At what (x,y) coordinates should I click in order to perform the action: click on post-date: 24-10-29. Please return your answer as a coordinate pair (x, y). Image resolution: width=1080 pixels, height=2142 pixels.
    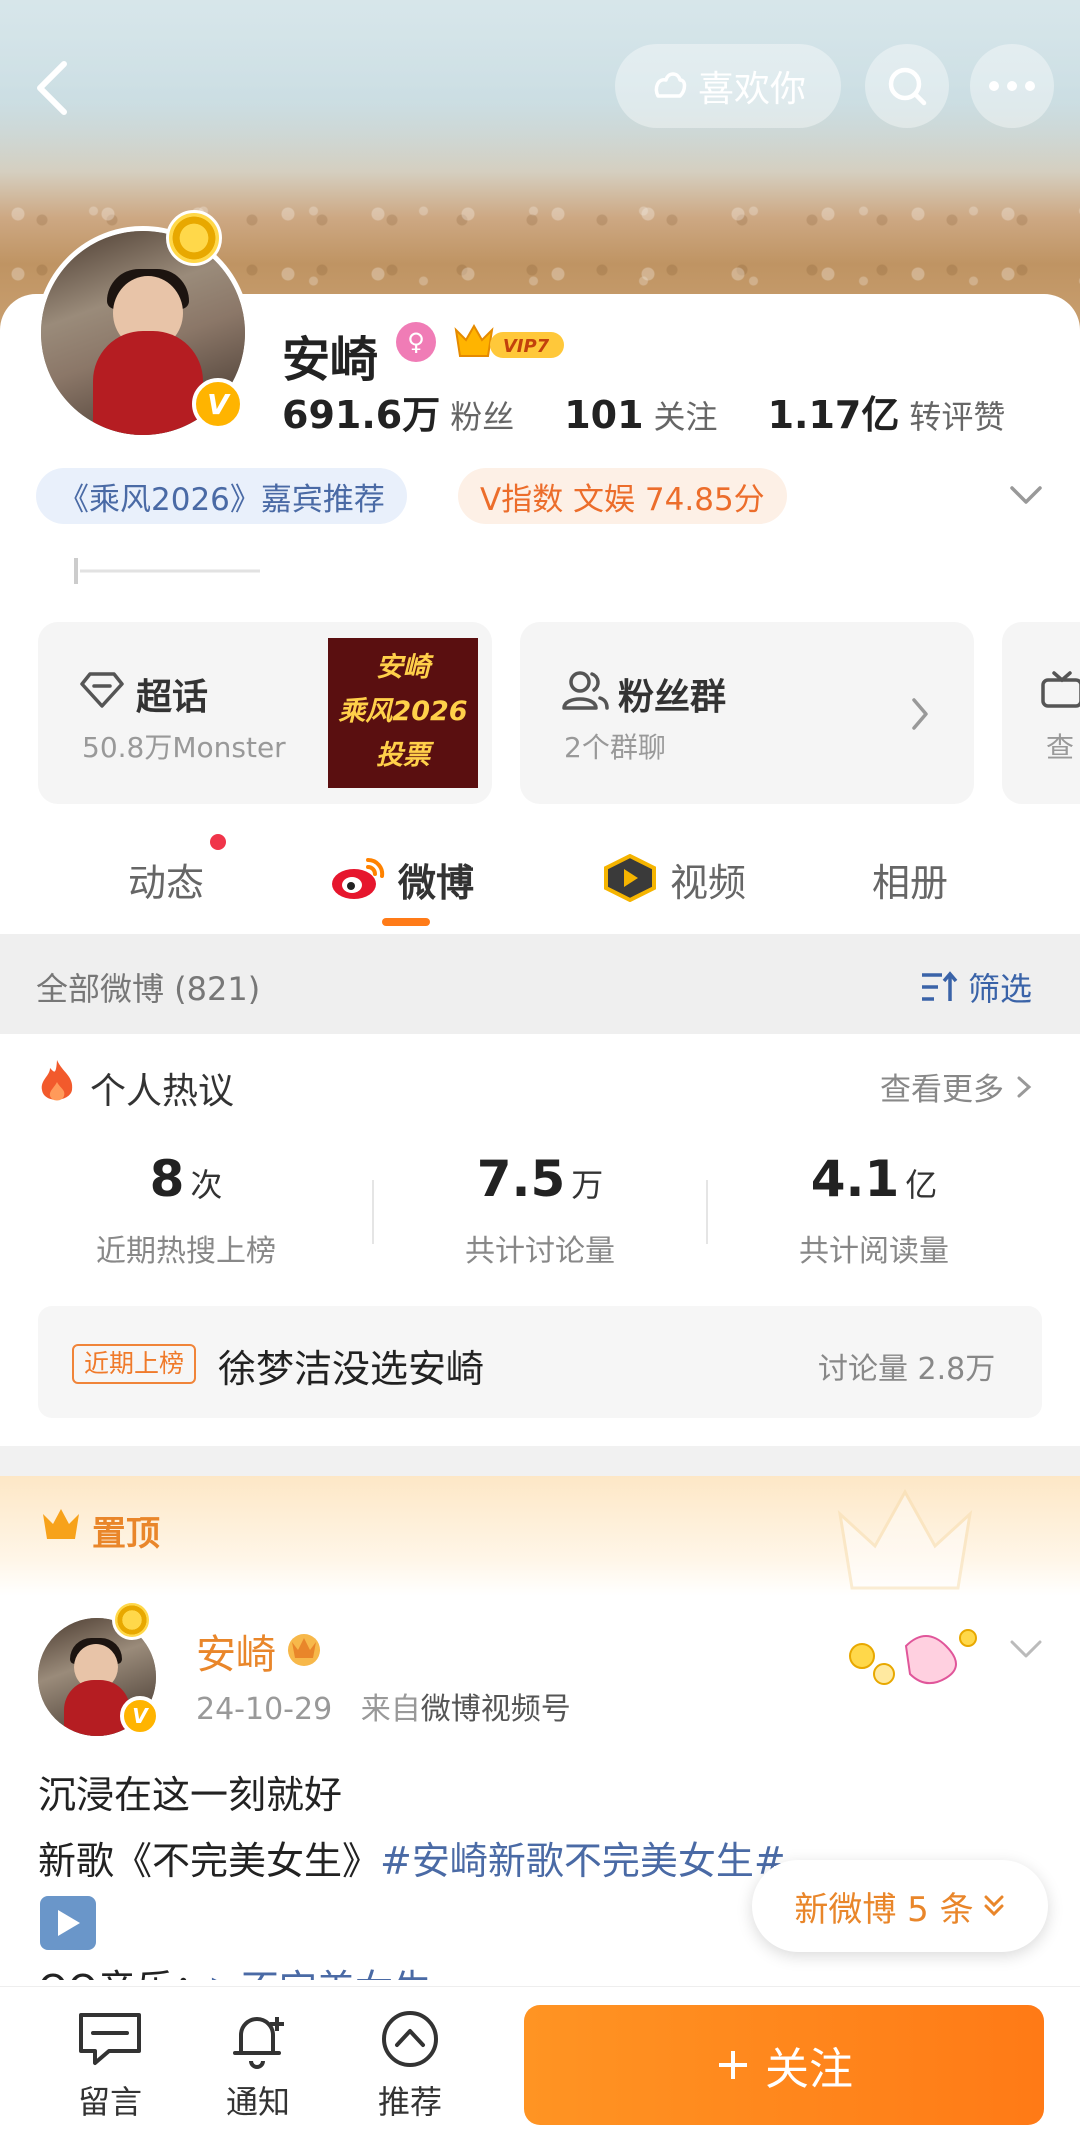
    Looking at the image, I should click on (264, 1709).